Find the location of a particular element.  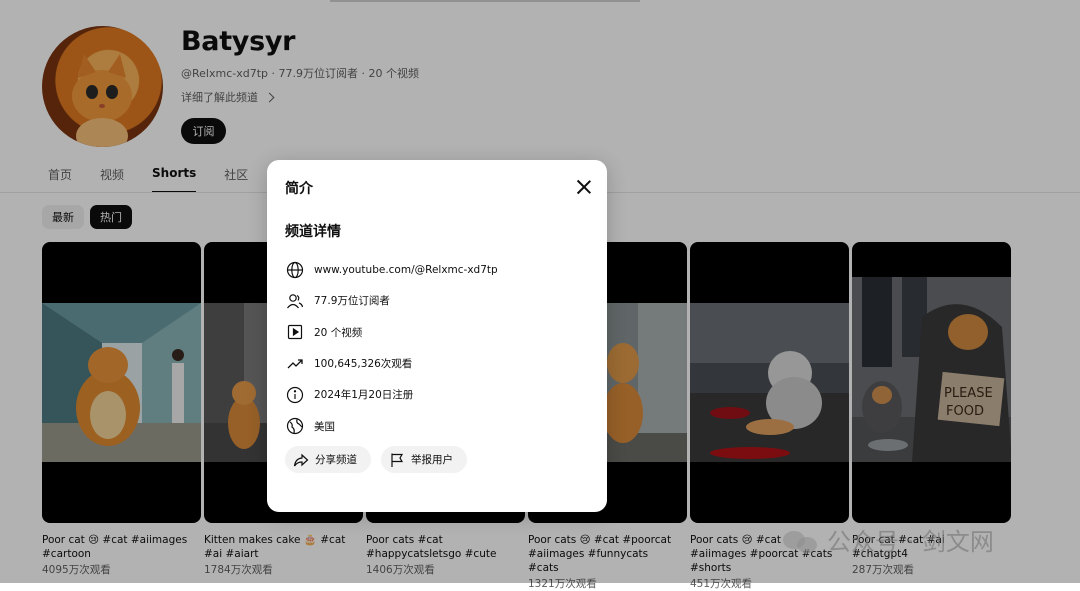

detail-row-country: 美国 is located at coordinates (391, 425).